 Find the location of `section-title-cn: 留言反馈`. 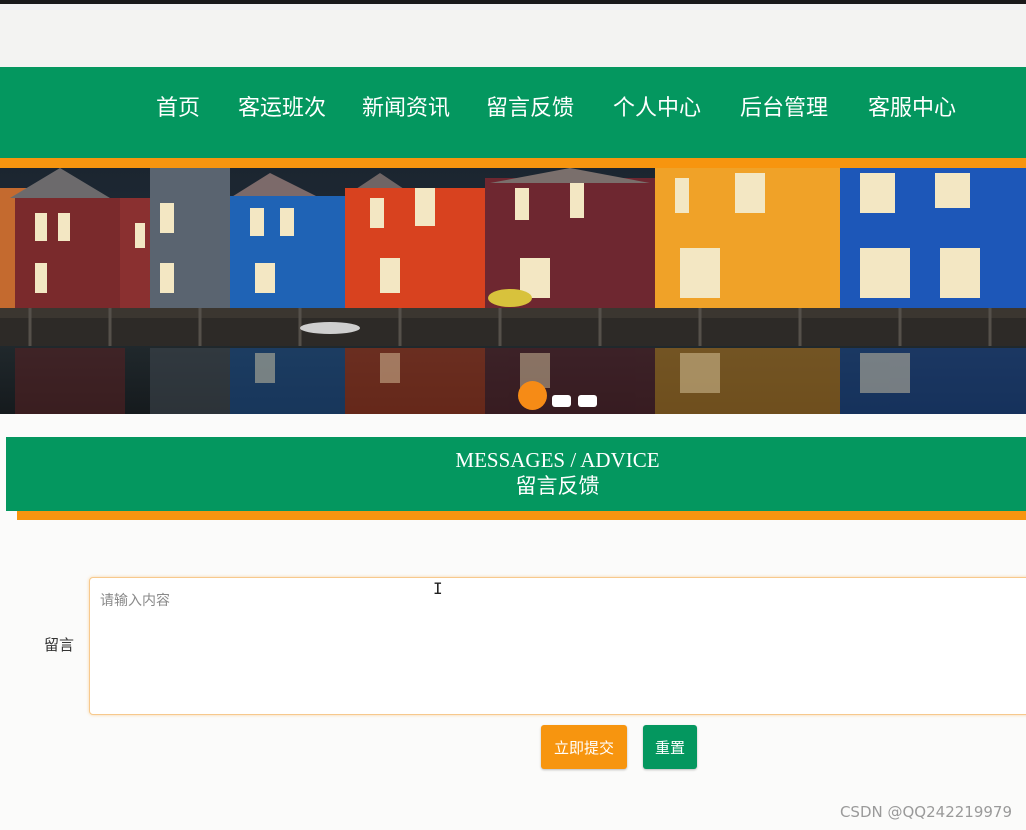

section-title-cn: 留言反馈 is located at coordinates (557, 486).